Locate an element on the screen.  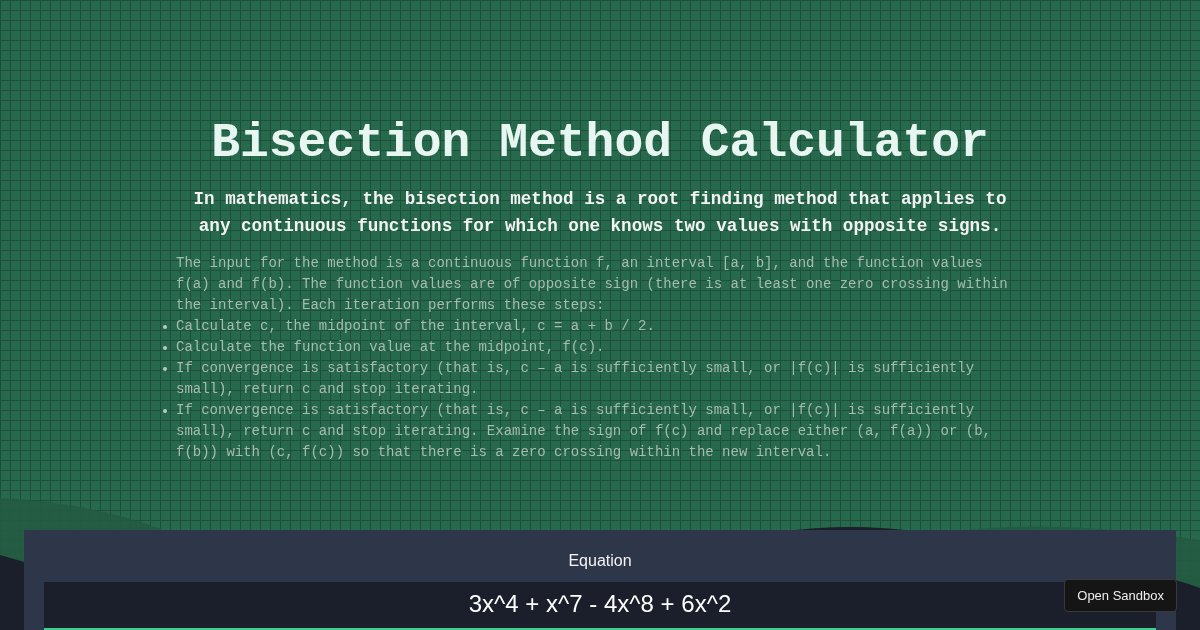
step-text: If convergence is satisfactory (that is, c – a is sufficiently small, or |f(c)| is sufficiently small), return c and stop iterating. is located at coordinates (576, 379).